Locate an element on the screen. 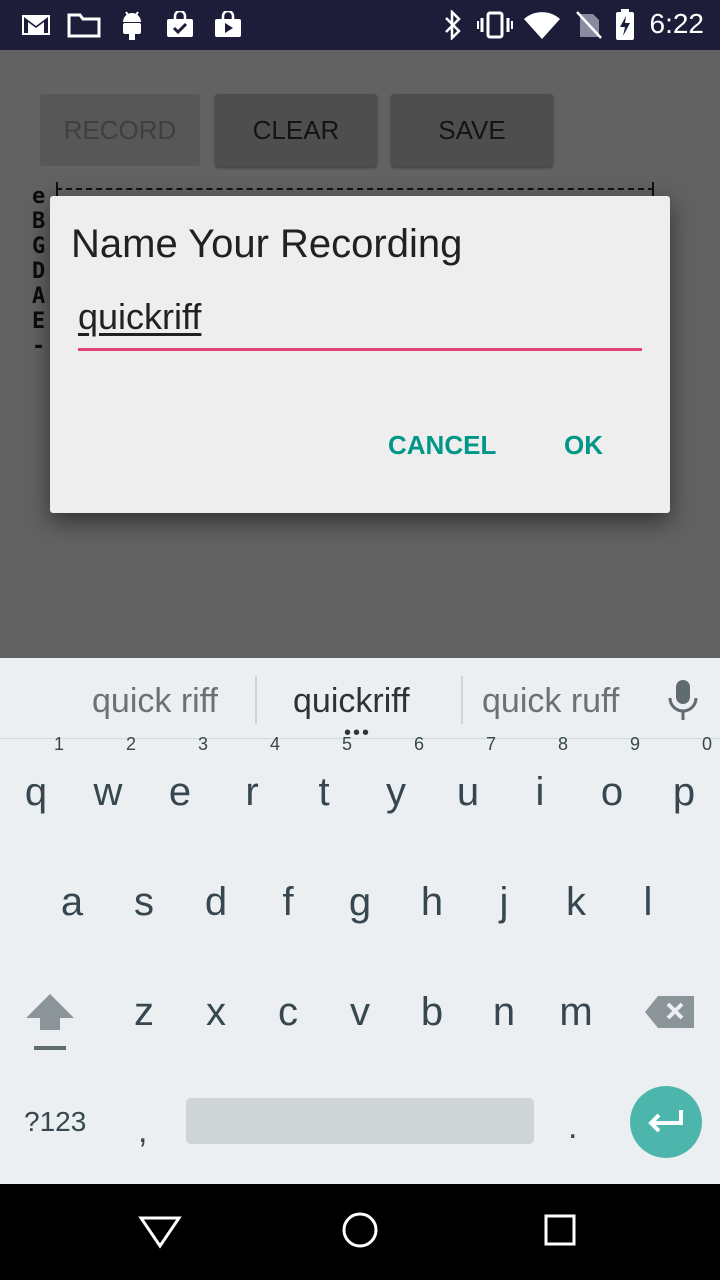 This screenshot has width=720, height=1280. cancel-button: CANCEL is located at coordinates (442, 445).